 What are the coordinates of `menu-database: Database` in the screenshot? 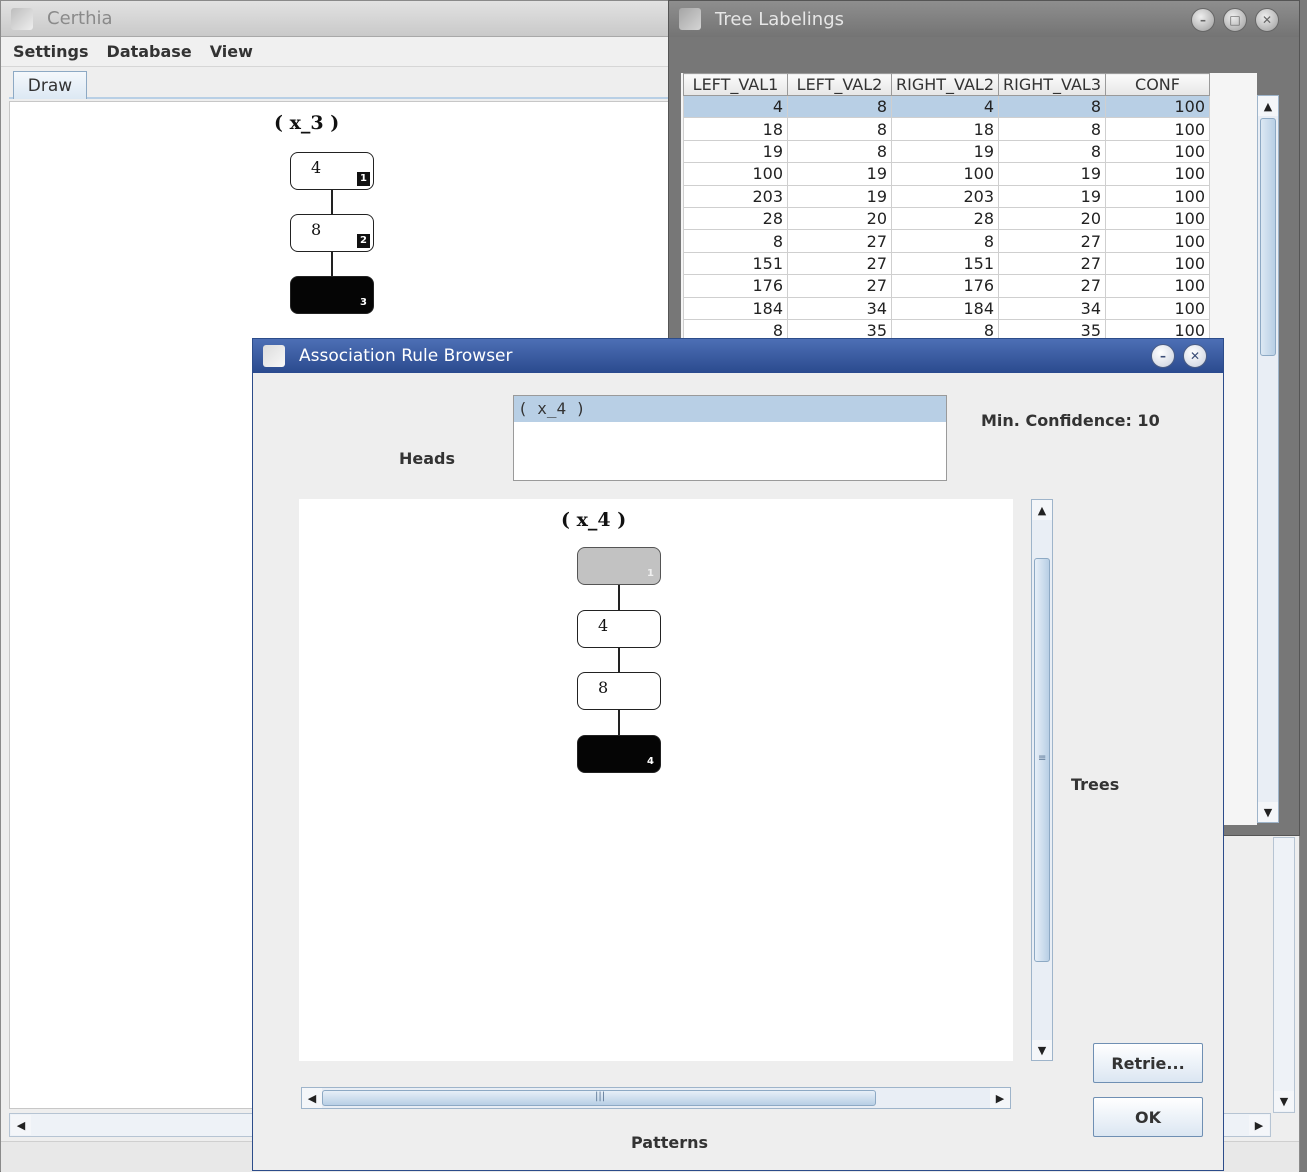 It's located at (149, 51).